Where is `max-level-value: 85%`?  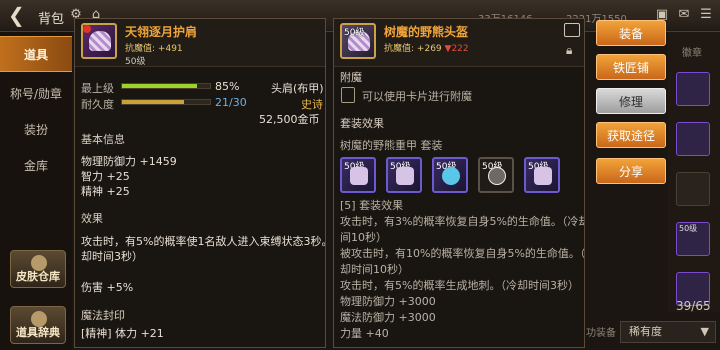
max-level-value: 85% is located at coordinates (227, 86).